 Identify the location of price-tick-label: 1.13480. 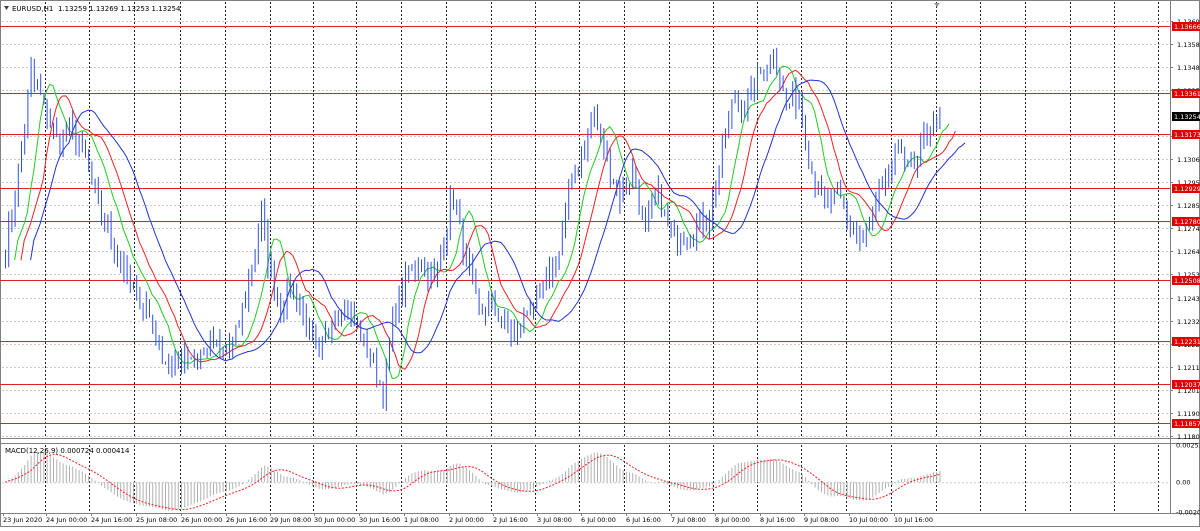
(1188, 68).